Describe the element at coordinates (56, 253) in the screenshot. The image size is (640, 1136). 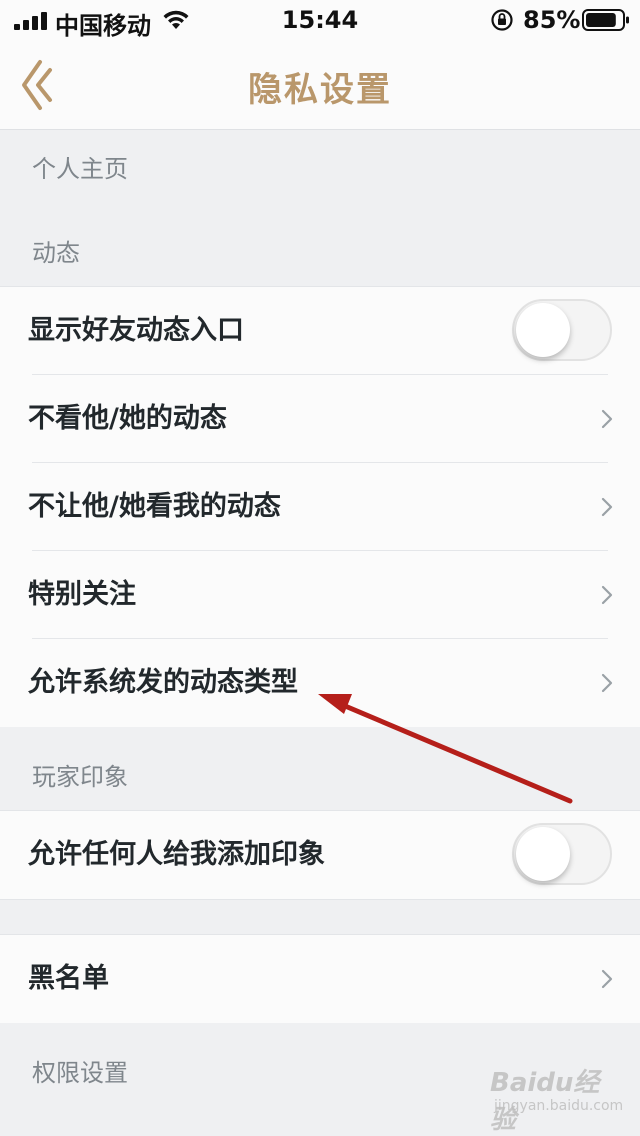
I see `section-label-moments: 动态` at that location.